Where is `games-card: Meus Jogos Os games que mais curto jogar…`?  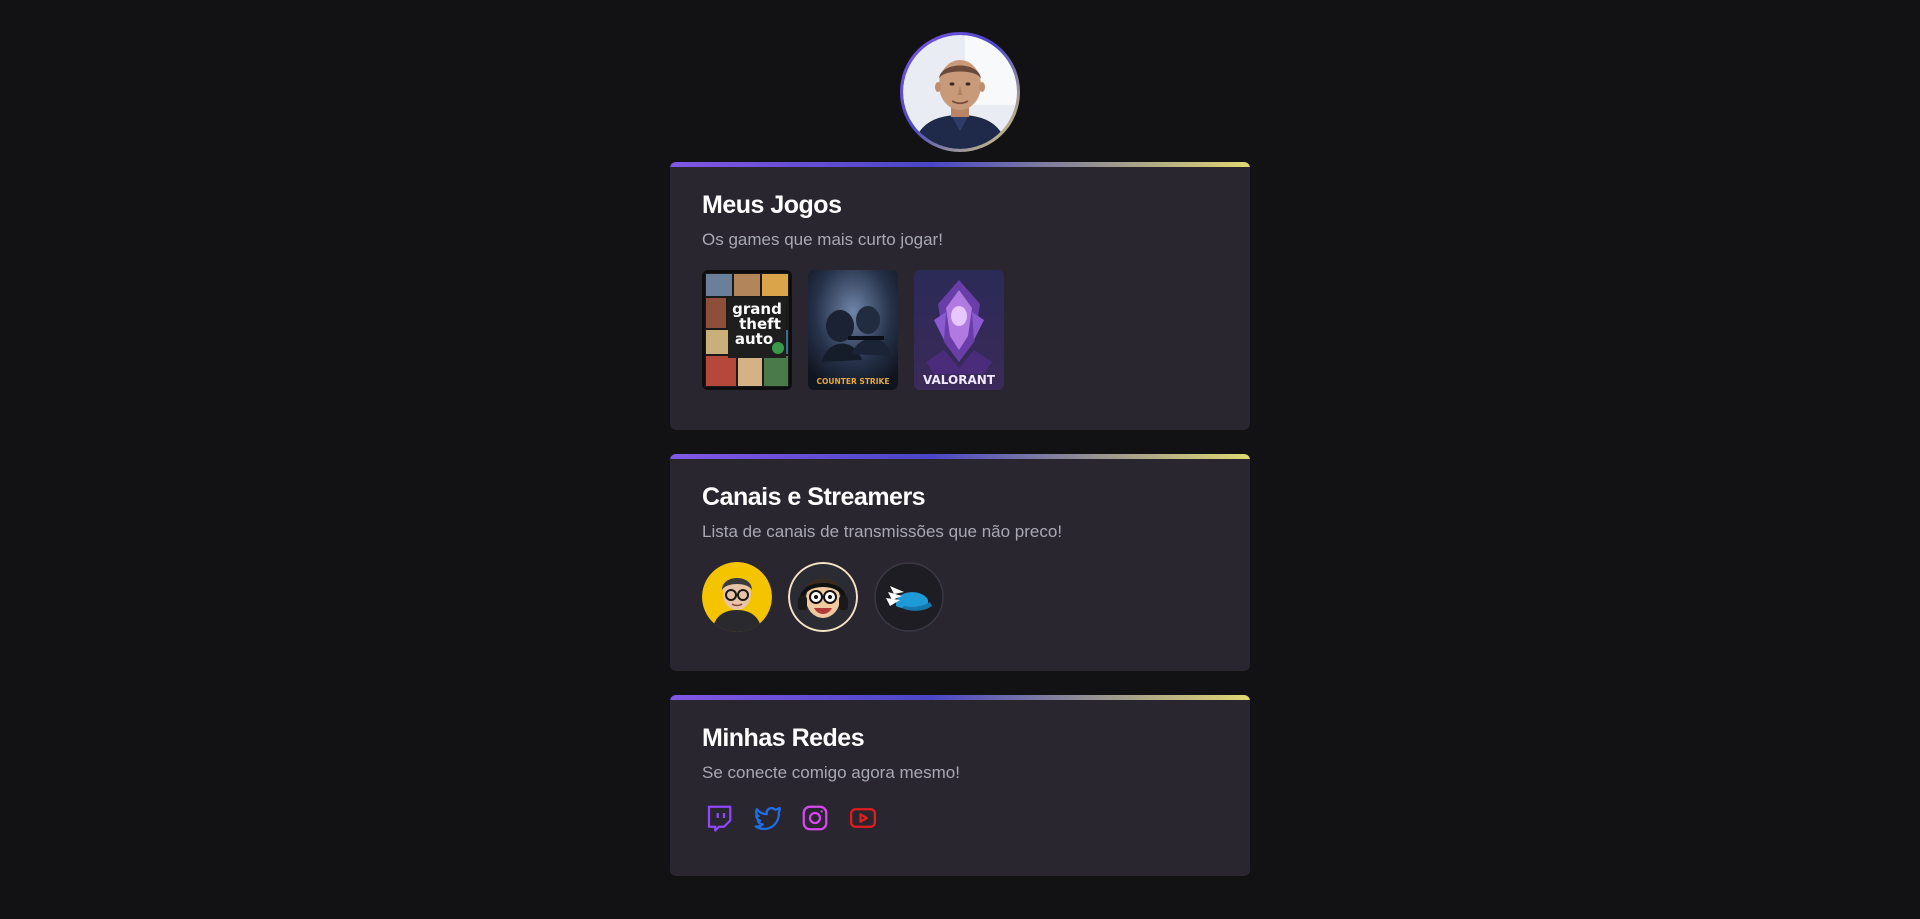
games-card: Meus Jogos Os games que mais curto jogar… is located at coordinates (960, 296).